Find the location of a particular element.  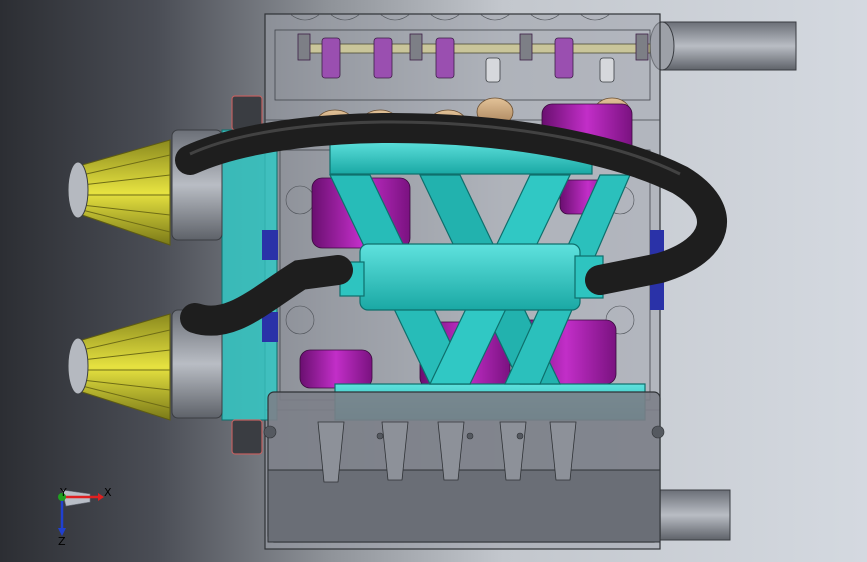

triad-z-label: Z is located at coordinates (62, 541).